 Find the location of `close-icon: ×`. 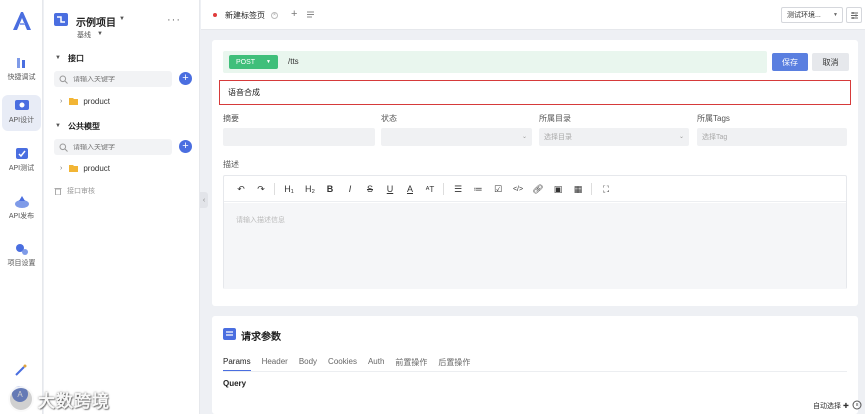

close-icon: × is located at coordinates (274, 15).